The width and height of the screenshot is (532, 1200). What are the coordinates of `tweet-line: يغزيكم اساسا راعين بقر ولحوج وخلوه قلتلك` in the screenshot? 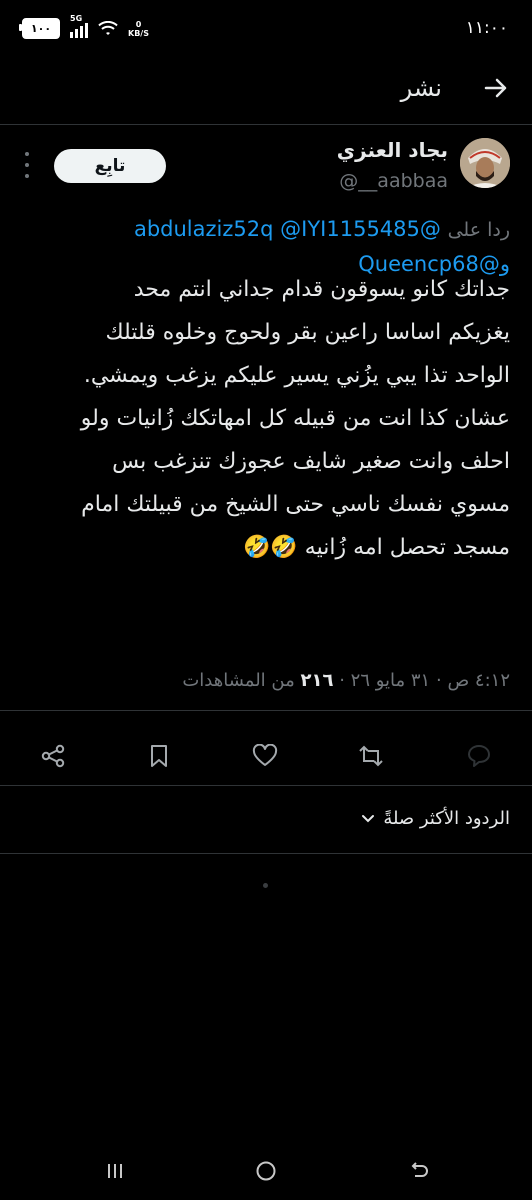 It's located at (307, 332).